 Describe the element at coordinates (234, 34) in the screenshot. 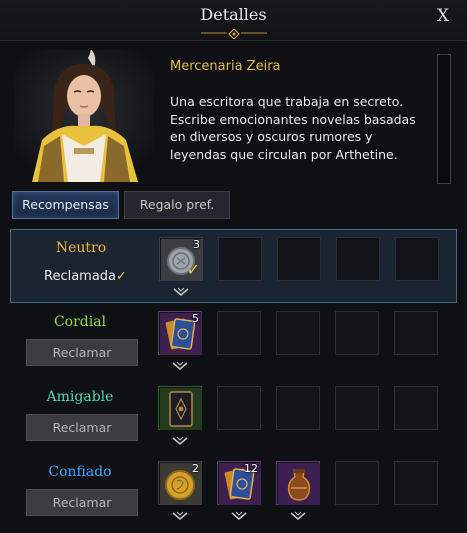

I see `title-ornament-icon` at that location.